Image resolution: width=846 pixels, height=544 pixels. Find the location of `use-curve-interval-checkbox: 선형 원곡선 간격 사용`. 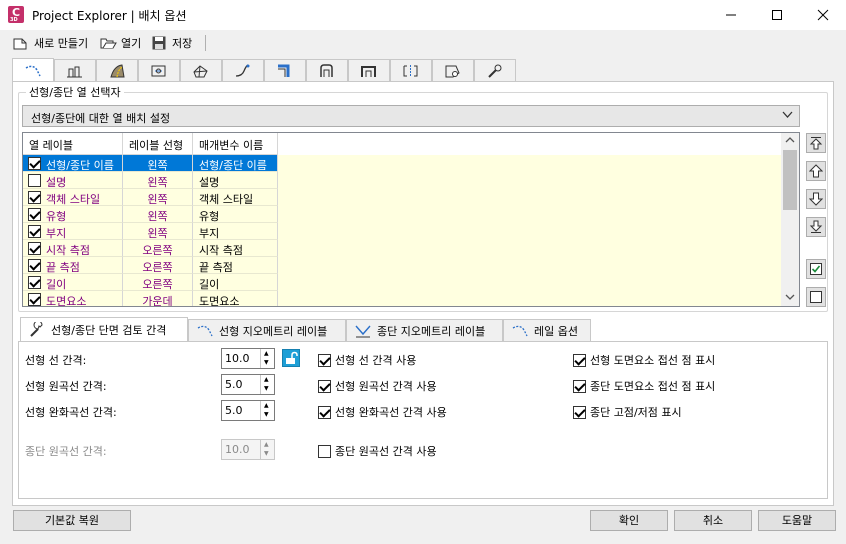

use-curve-interval-checkbox: 선형 원곡선 간격 사용 is located at coordinates (377, 386).